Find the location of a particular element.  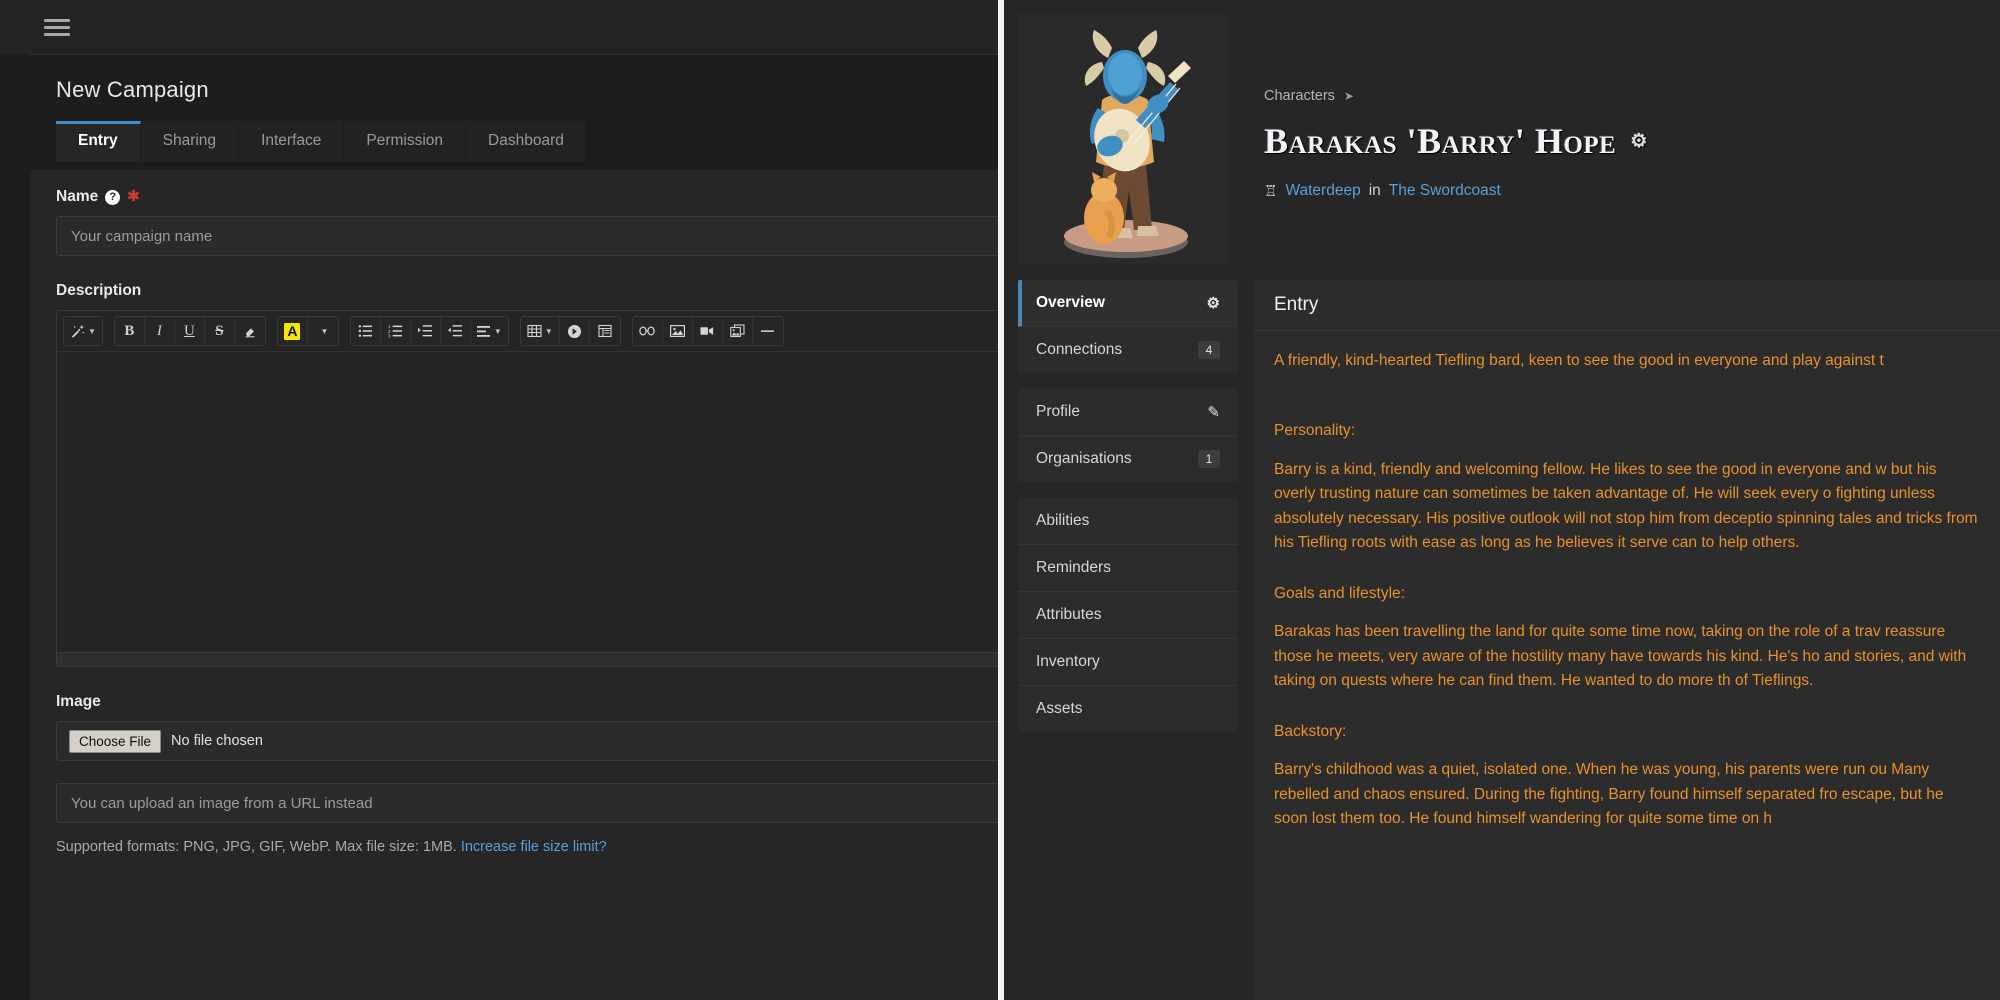

text-color-icon: A is located at coordinates (292, 331).